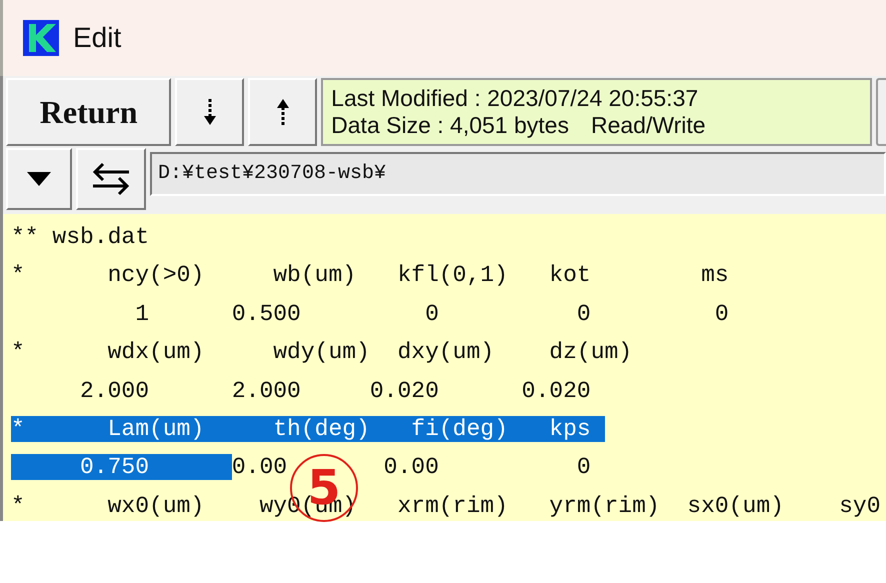 The width and height of the screenshot is (886, 583). I want to click on dotted-up-arrow-icon, so click(282, 112).